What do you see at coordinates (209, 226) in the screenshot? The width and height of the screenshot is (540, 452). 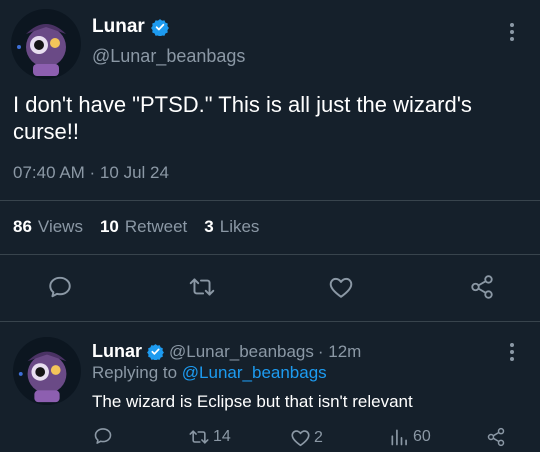 I see `likes-count: 3` at bounding box center [209, 226].